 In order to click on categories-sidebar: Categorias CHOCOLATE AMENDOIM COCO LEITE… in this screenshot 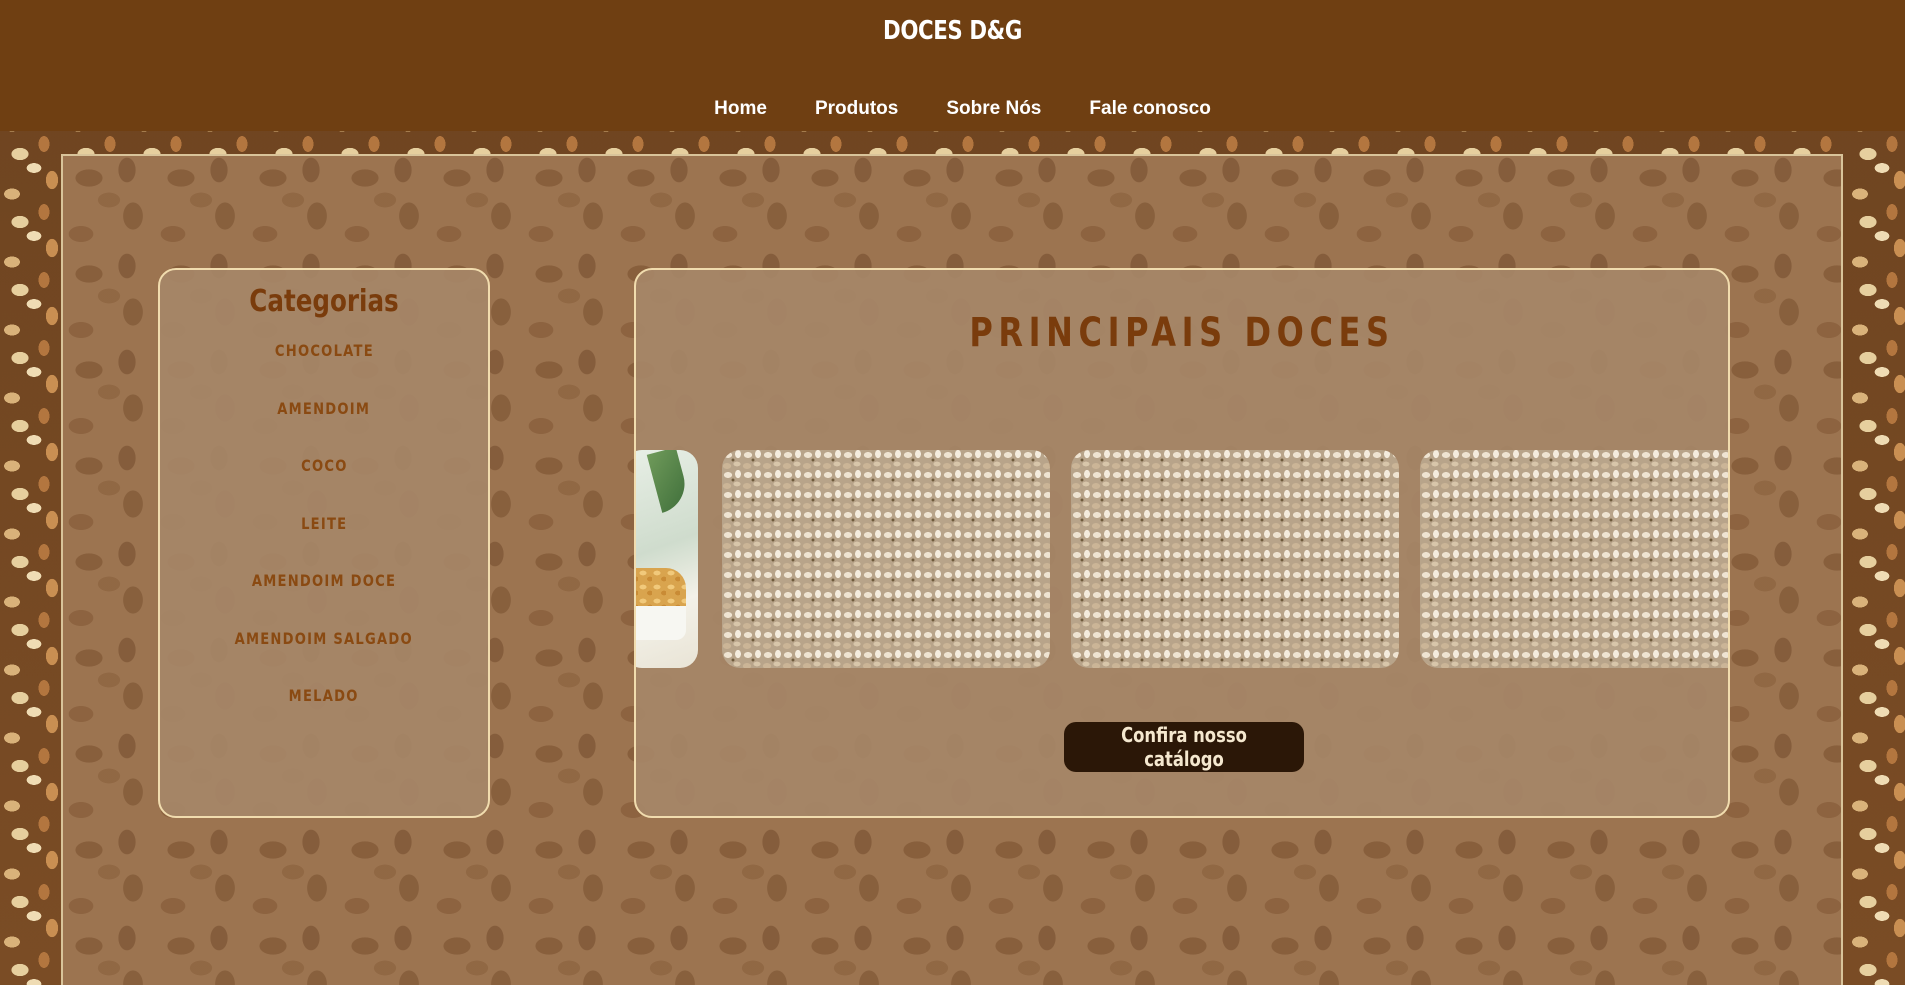, I will do `click(324, 543)`.